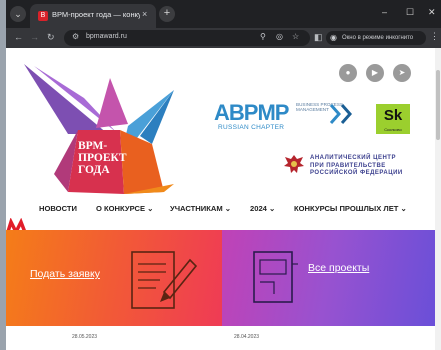 This screenshot has width=441, height=350. I want to click on youtube-icon: ▶, so click(375, 73).